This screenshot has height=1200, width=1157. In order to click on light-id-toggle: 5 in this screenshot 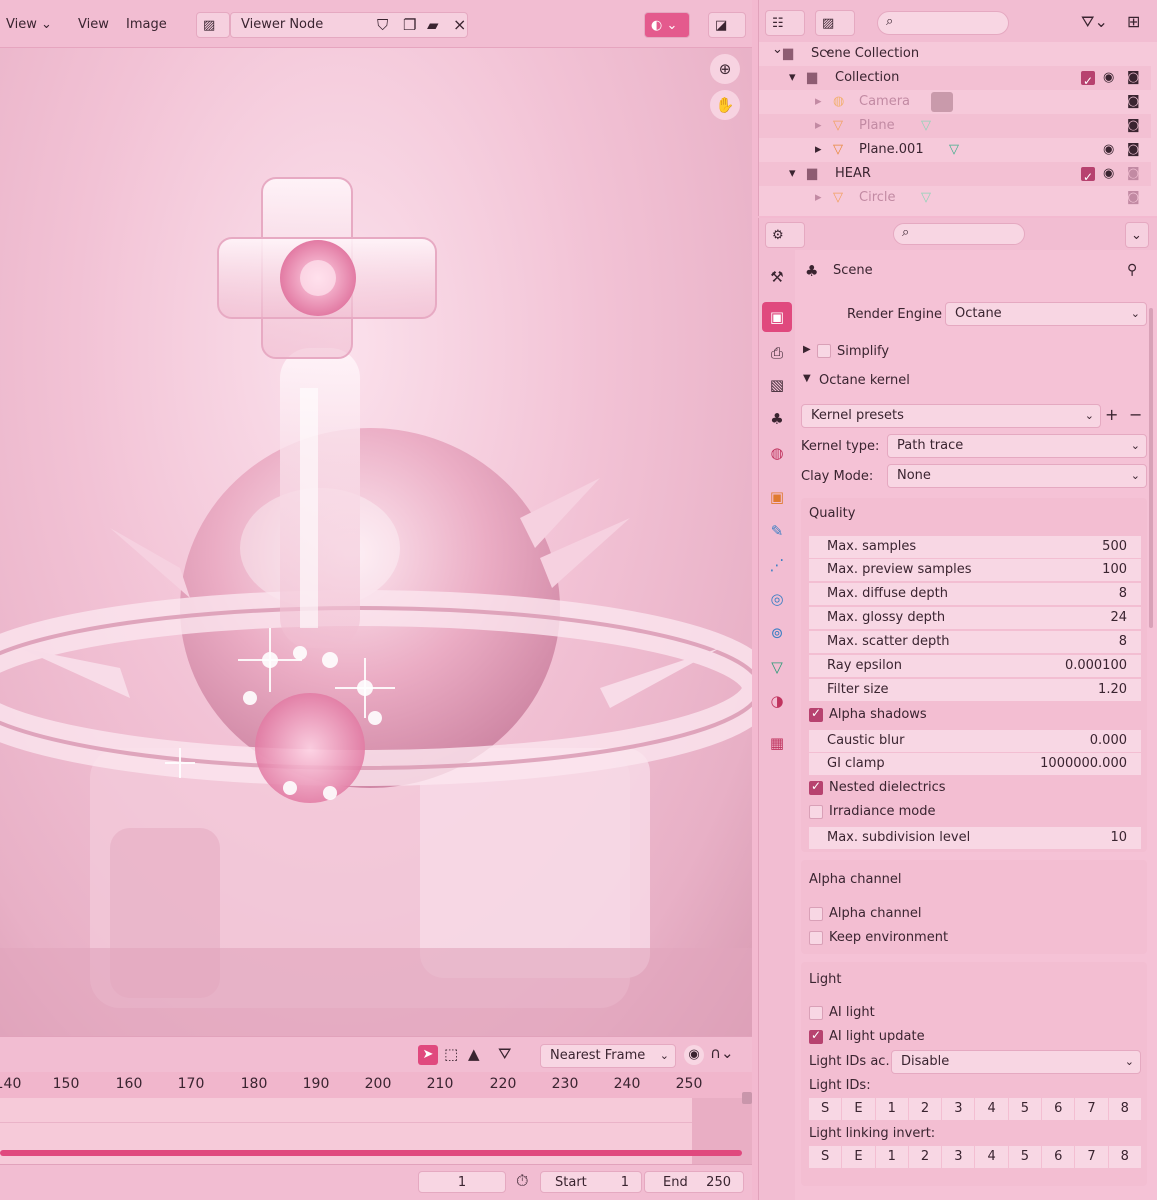, I will do `click(1025, 1109)`.